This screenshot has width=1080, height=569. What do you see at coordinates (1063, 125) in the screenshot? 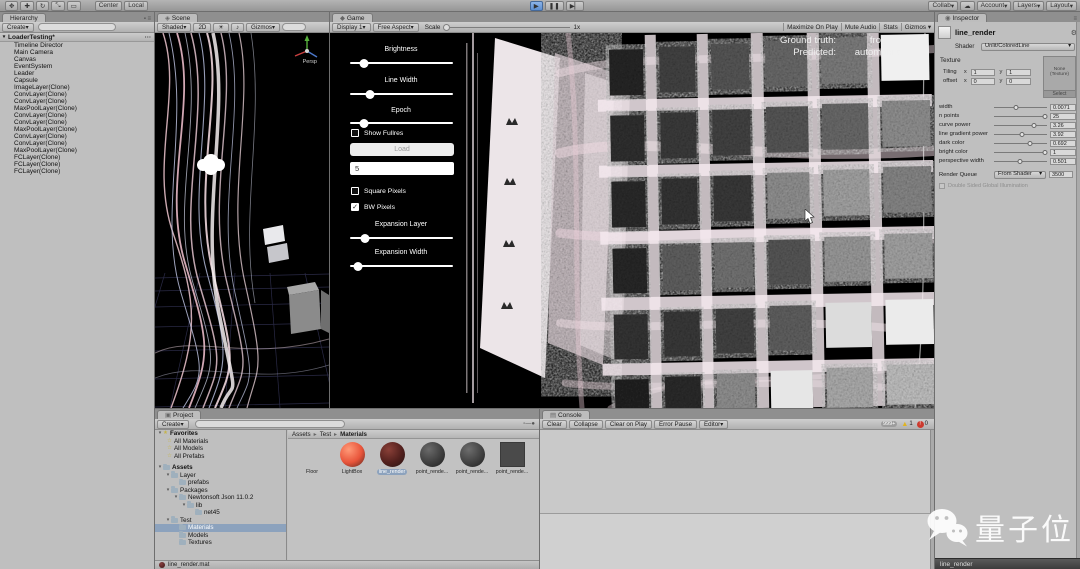
I see `curve-power-value-field: 3.26` at bounding box center [1063, 125].